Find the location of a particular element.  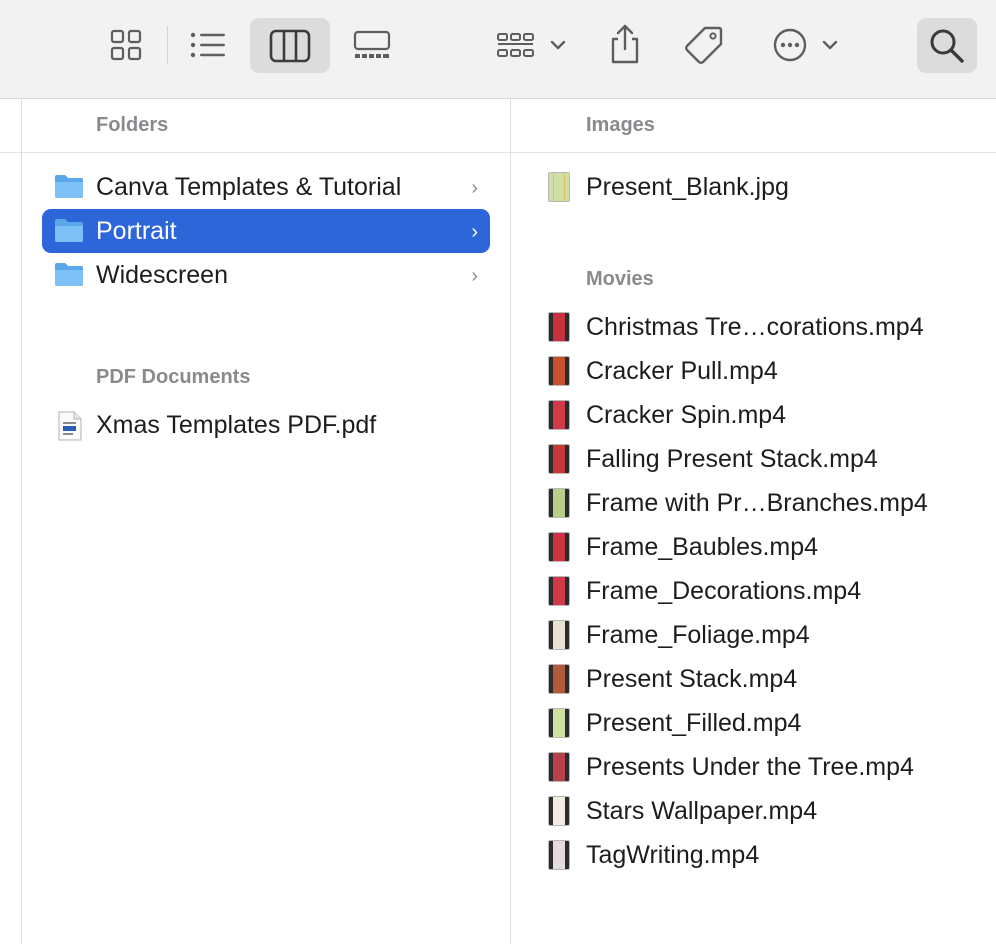

file-label: Present Stack.mp4 is located at coordinates (692, 678).